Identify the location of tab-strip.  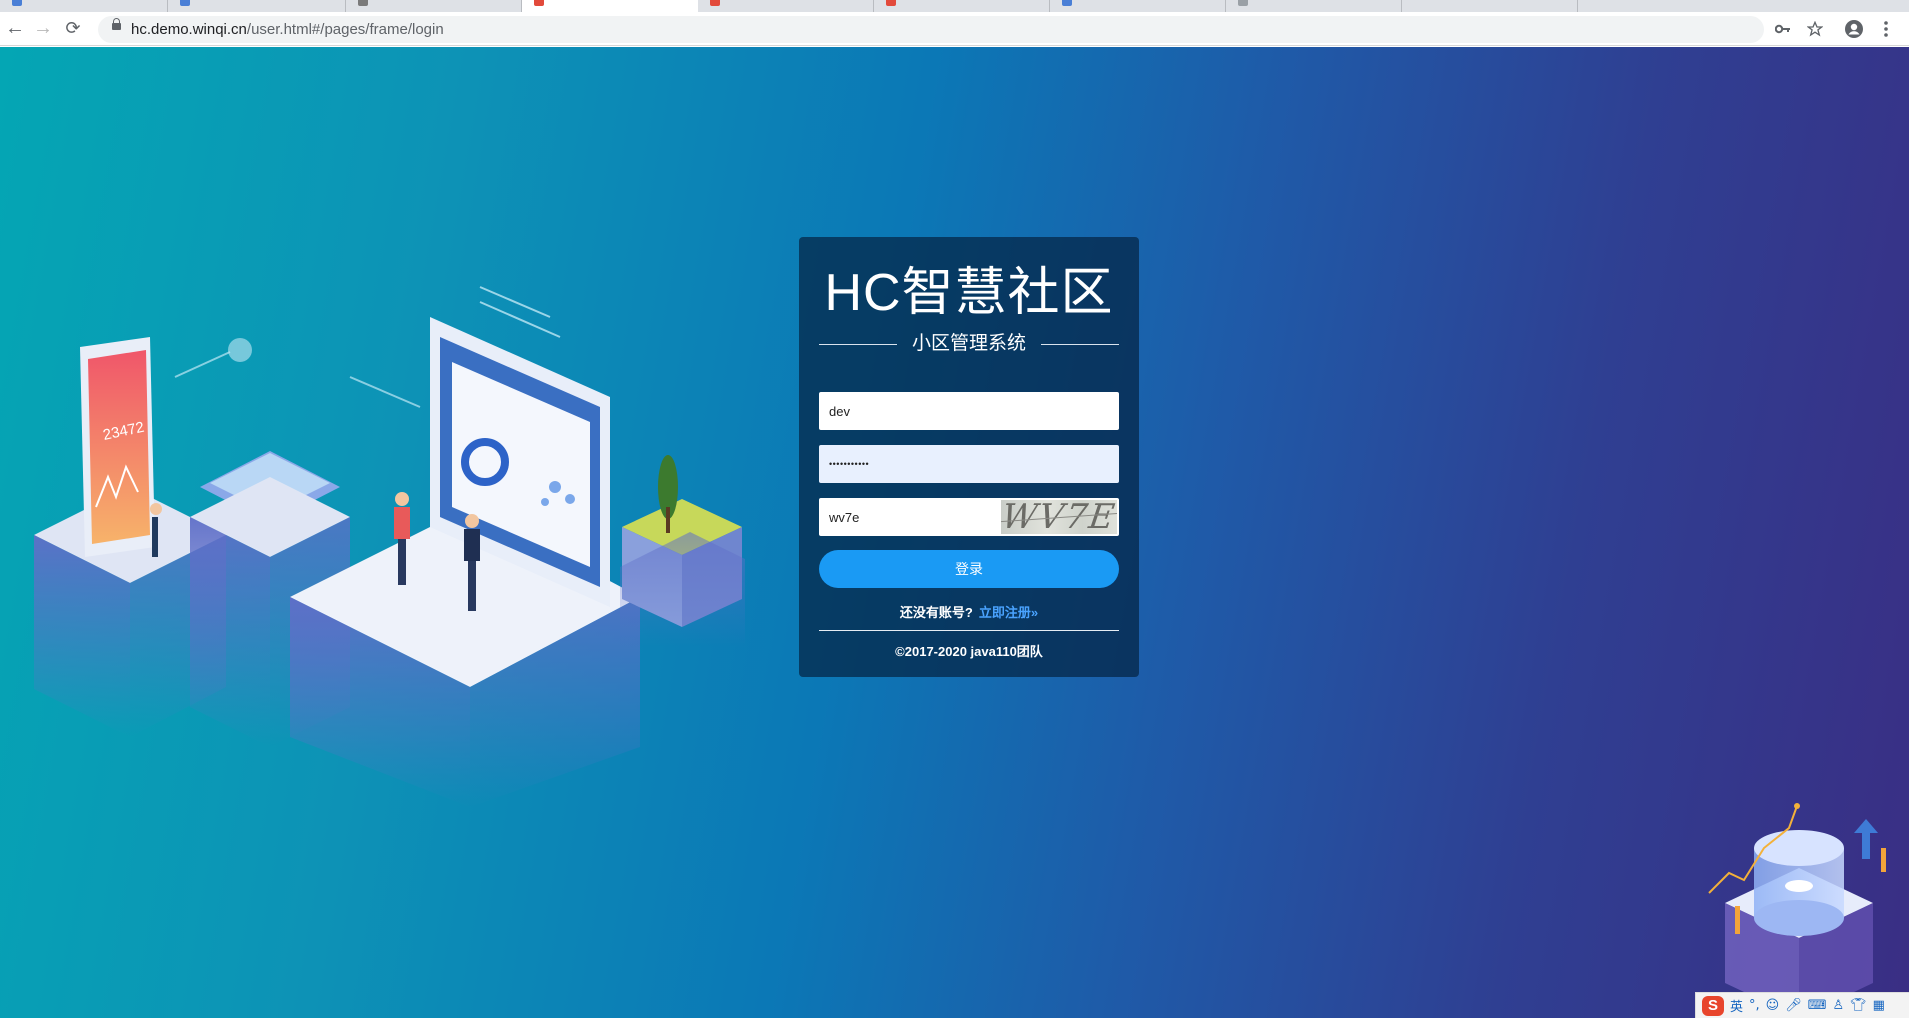
(954, 6).